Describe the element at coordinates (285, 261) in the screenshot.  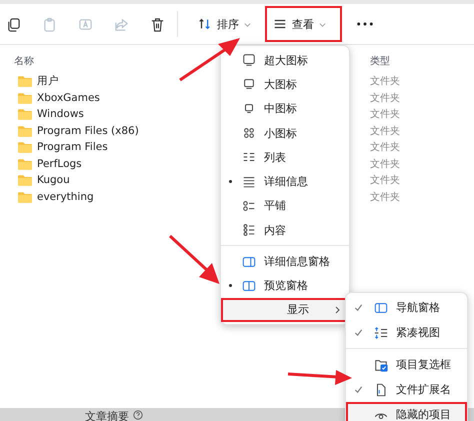
I see `menu-item: 详细信息窗格` at that location.